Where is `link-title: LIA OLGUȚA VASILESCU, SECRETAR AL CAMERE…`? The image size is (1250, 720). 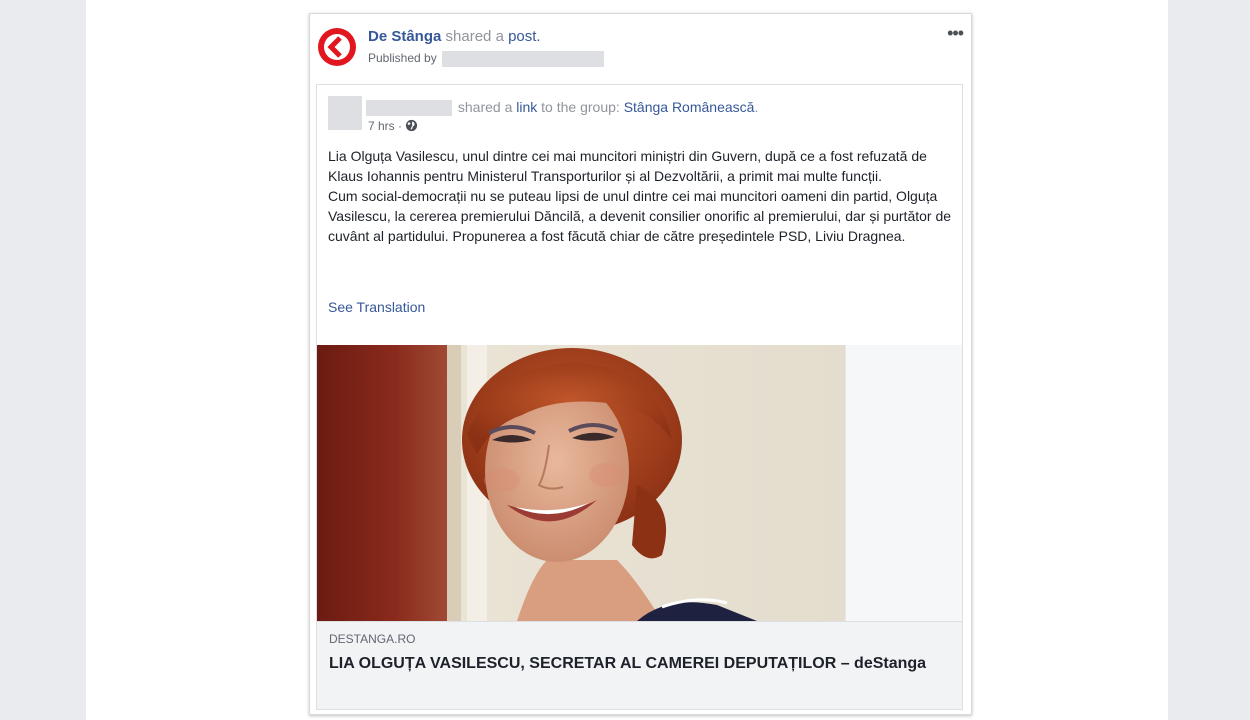 link-title: LIA OLGUȚA VASILESCU, SECRETAR AL CAMERE… is located at coordinates (634, 664).